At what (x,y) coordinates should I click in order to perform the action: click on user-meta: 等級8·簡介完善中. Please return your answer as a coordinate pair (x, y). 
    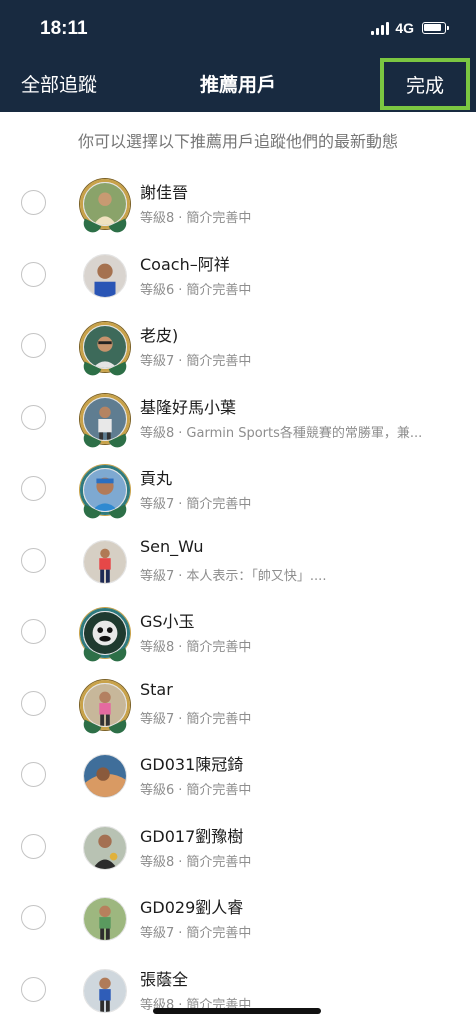
    Looking at the image, I should click on (195, 645).